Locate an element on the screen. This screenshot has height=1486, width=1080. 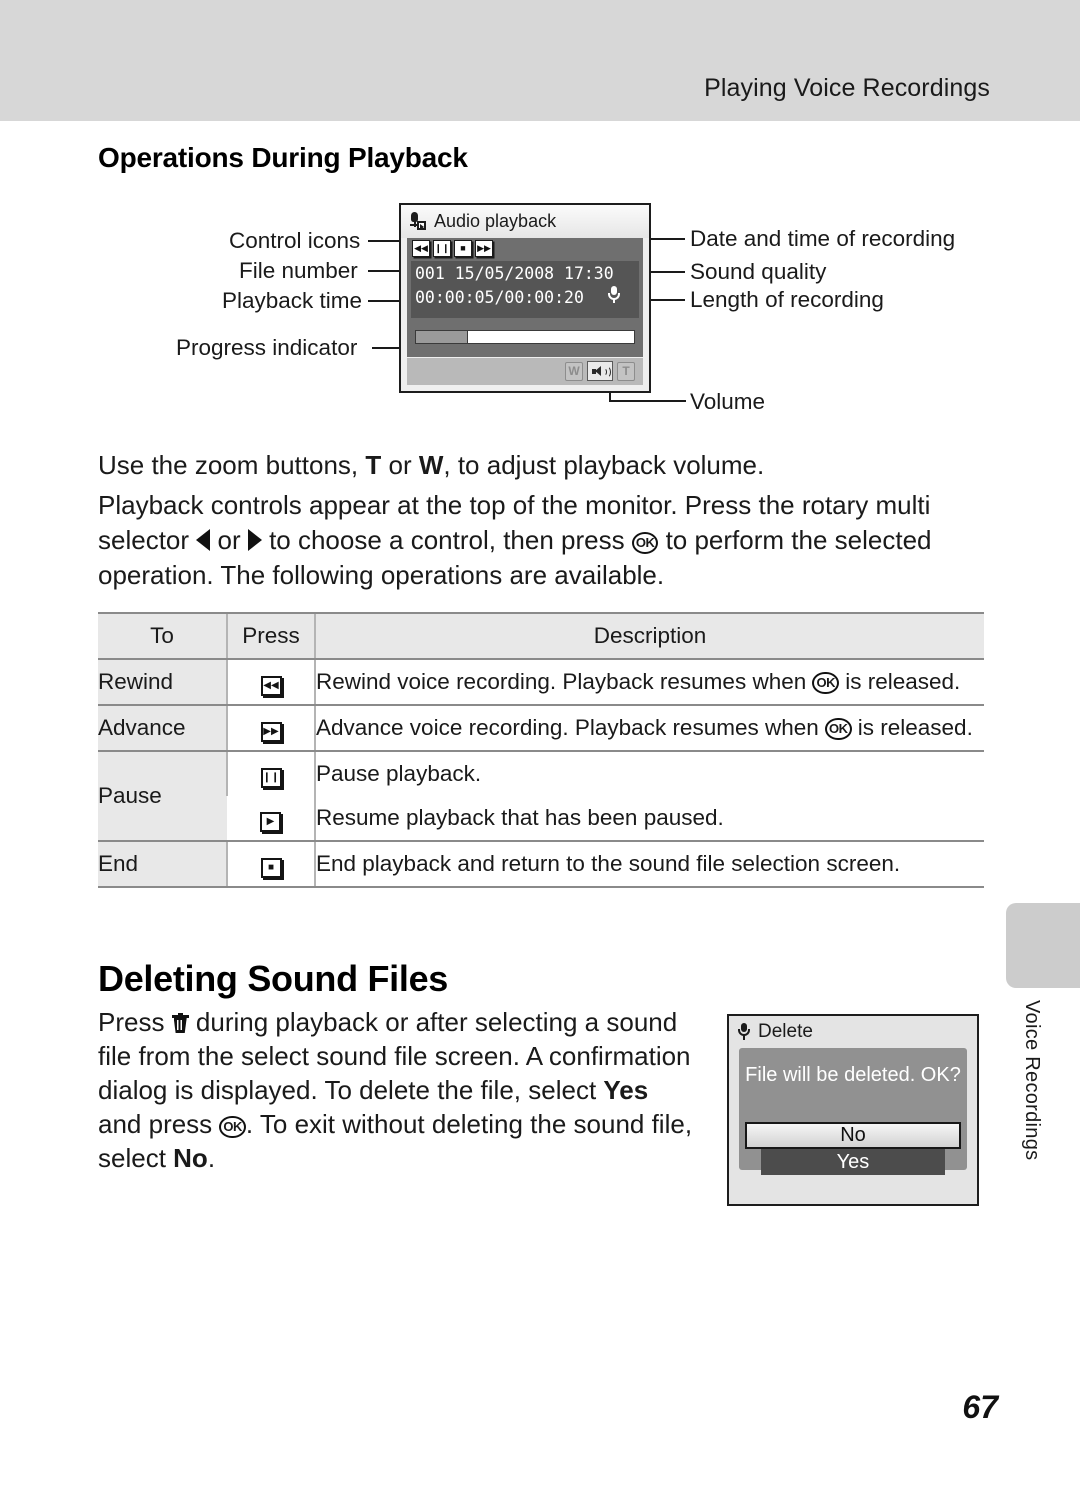
progress-indicator is located at coordinates (525, 337).